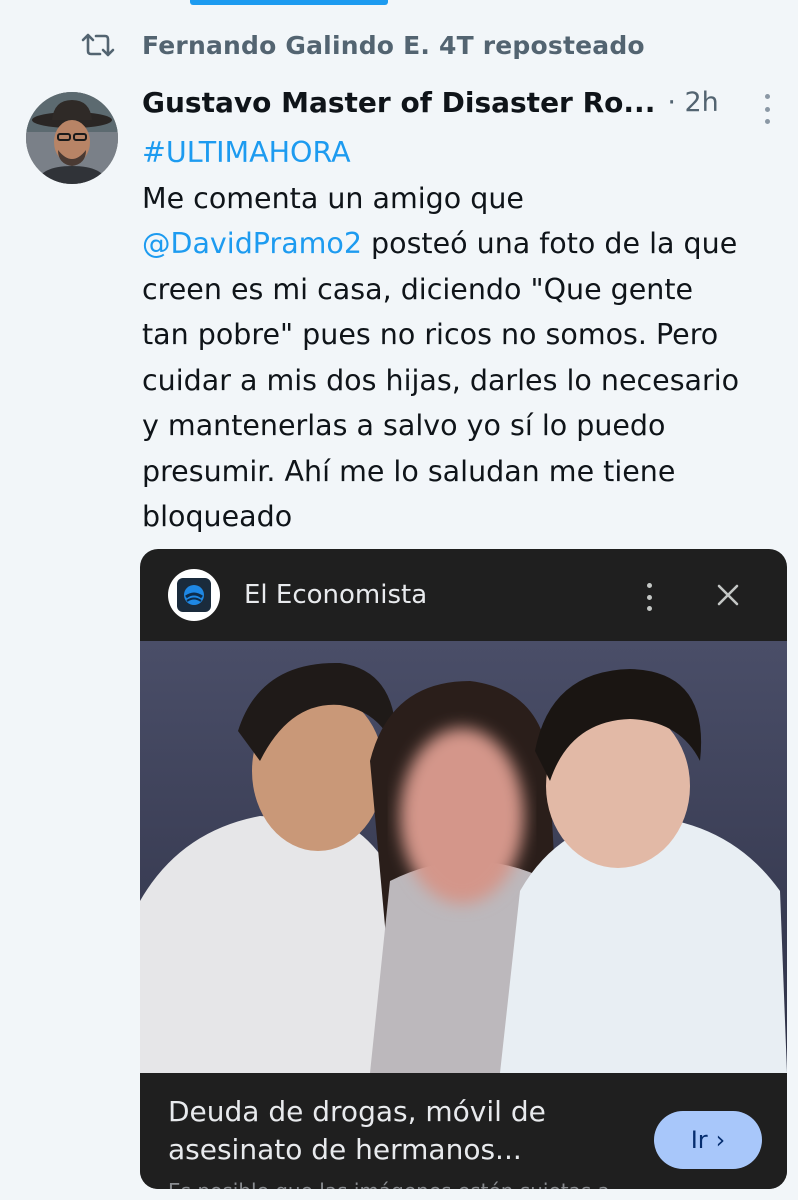 This screenshot has height=1200, width=798. Describe the element at coordinates (333, 198) in the screenshot. I see `tweet-line: Me comenta un amigo que` at that location.